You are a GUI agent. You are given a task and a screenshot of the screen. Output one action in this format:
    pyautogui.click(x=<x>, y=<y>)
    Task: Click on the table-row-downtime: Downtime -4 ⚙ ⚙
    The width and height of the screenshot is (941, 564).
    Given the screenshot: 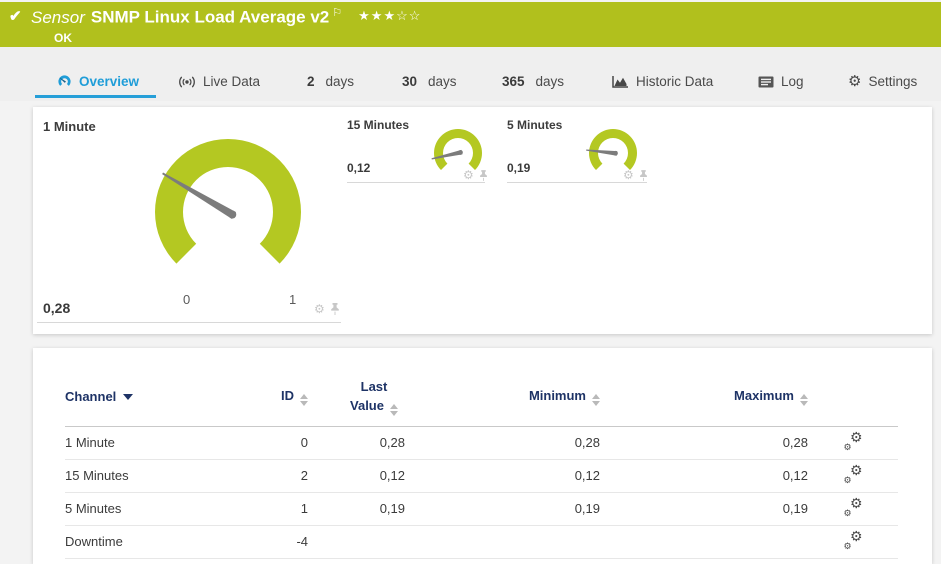 What is the action you would take?
    pyautogui.click(x=481, y=542)
    